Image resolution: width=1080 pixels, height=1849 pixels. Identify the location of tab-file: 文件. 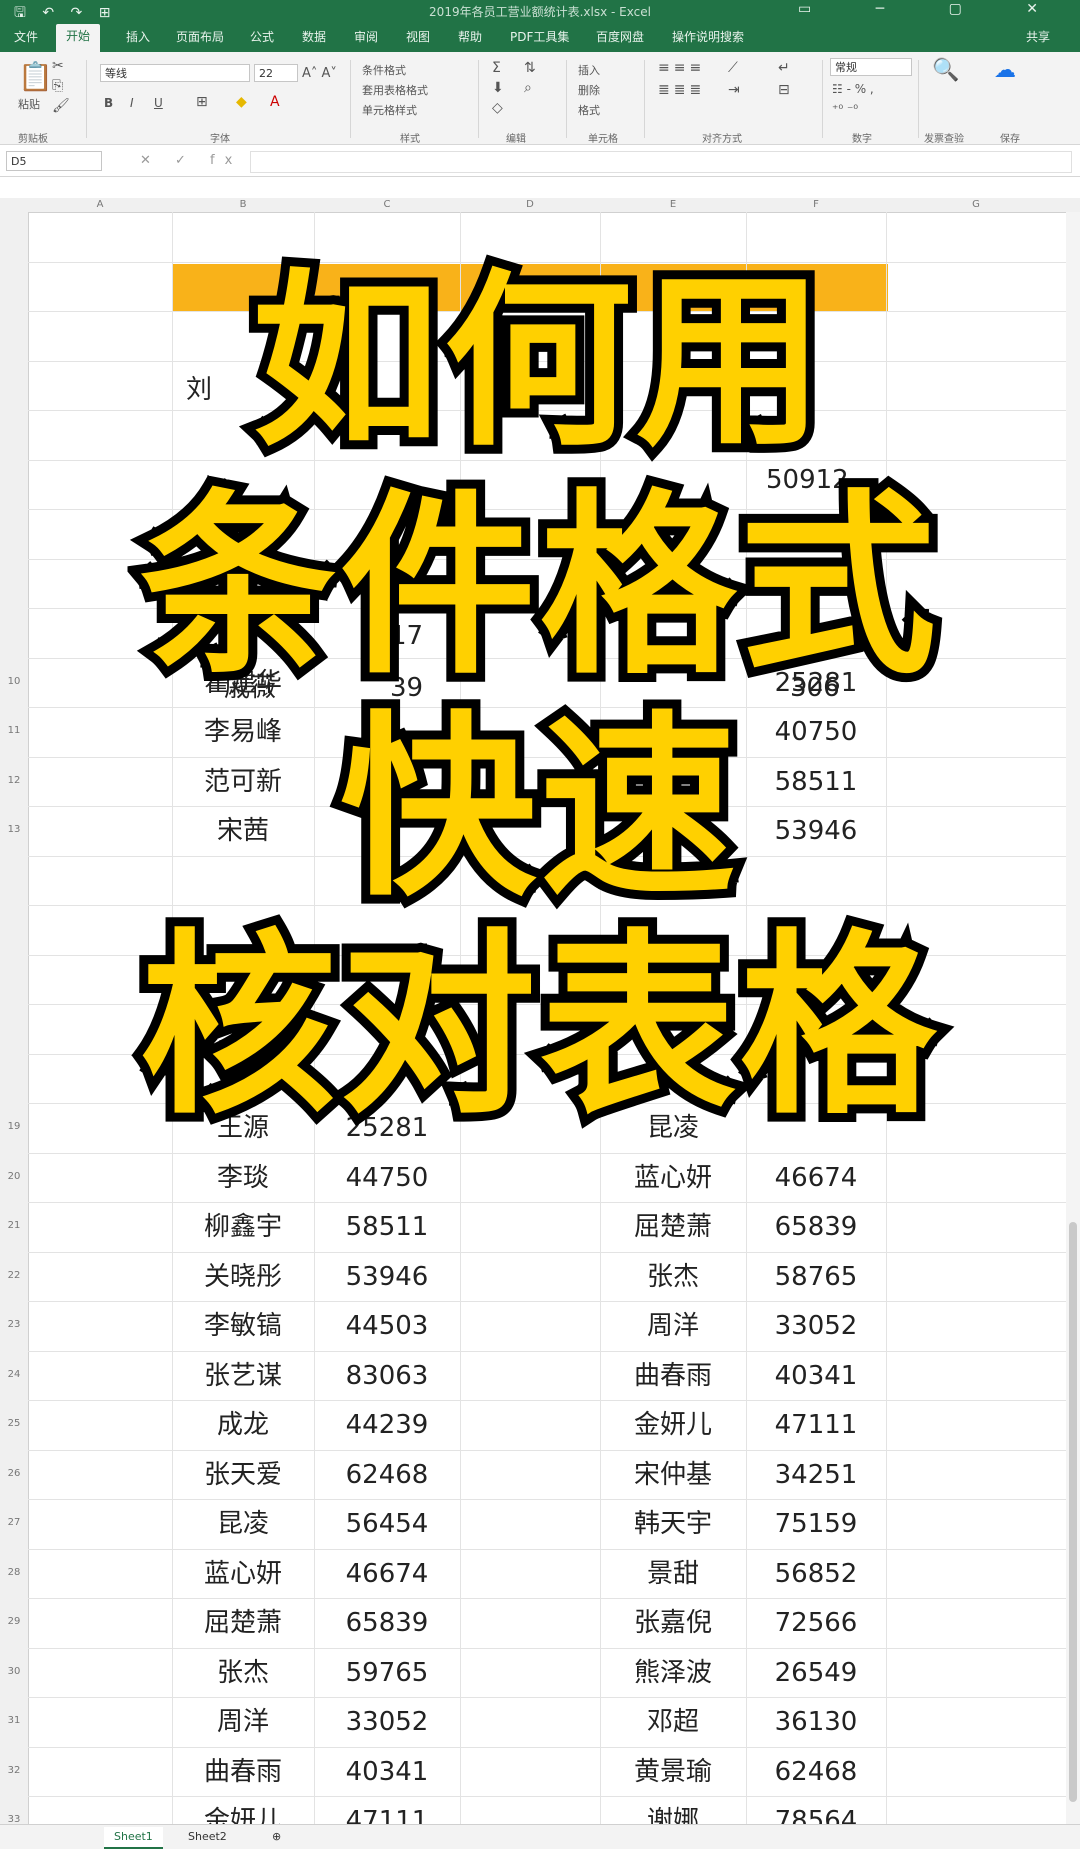
(26, 36).